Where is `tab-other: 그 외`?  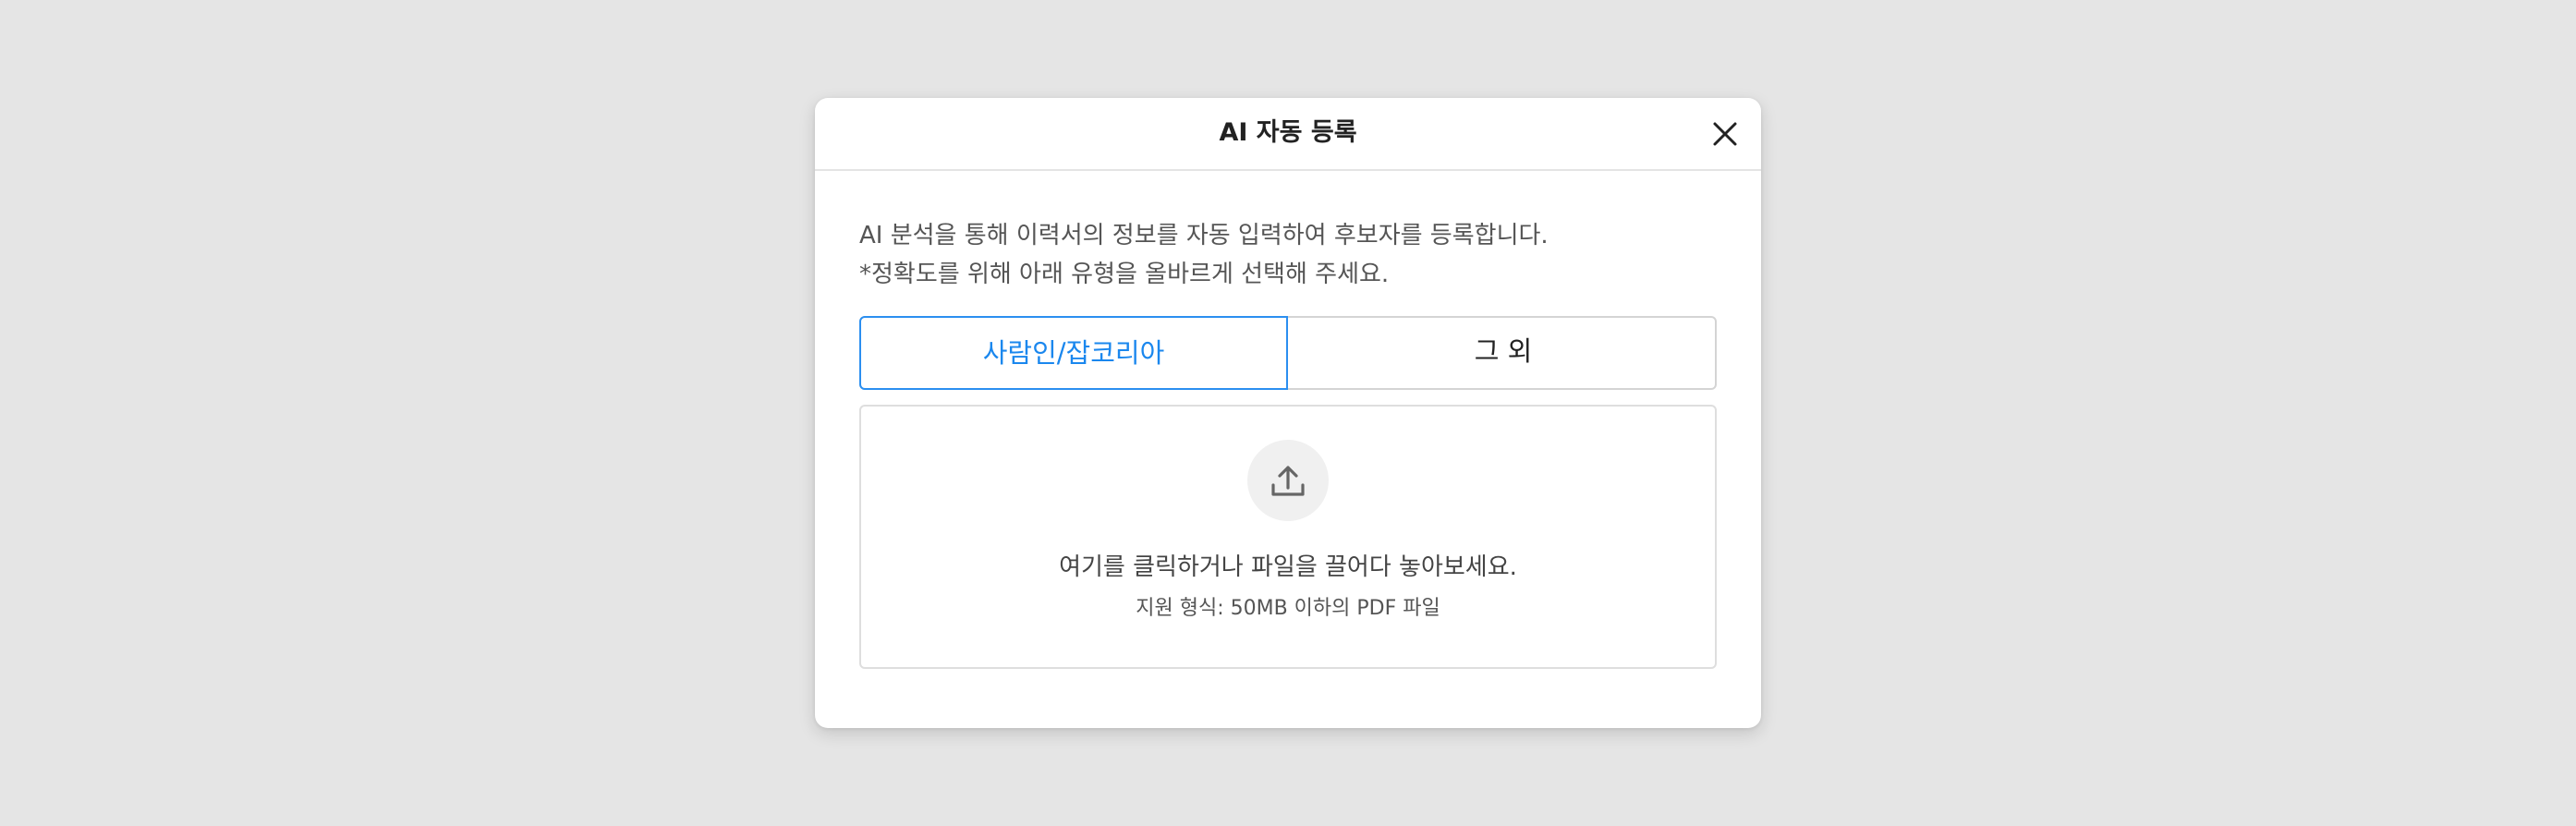
tab-other: 그 외 is located at coordinates (1503, 353).